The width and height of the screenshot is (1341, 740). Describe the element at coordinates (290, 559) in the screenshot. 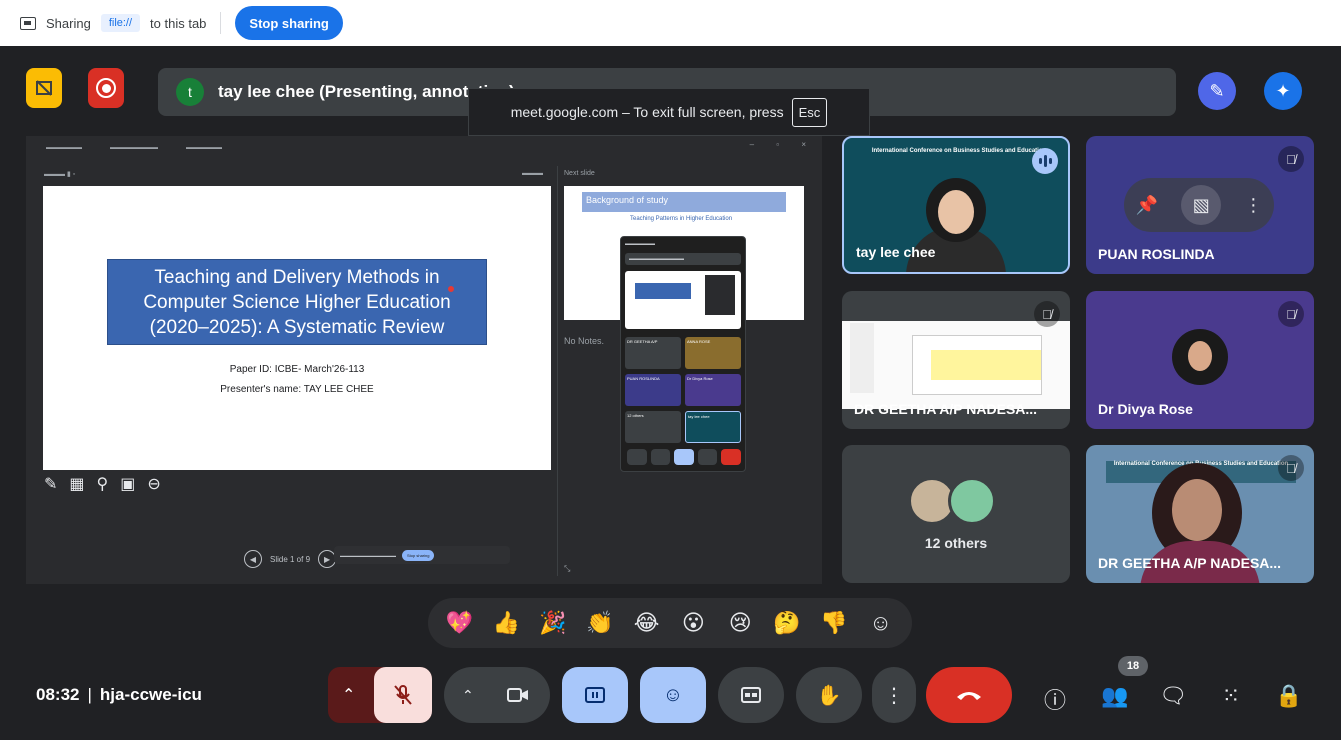

I see `slide-counter: Slide 1 of 9` at that location.